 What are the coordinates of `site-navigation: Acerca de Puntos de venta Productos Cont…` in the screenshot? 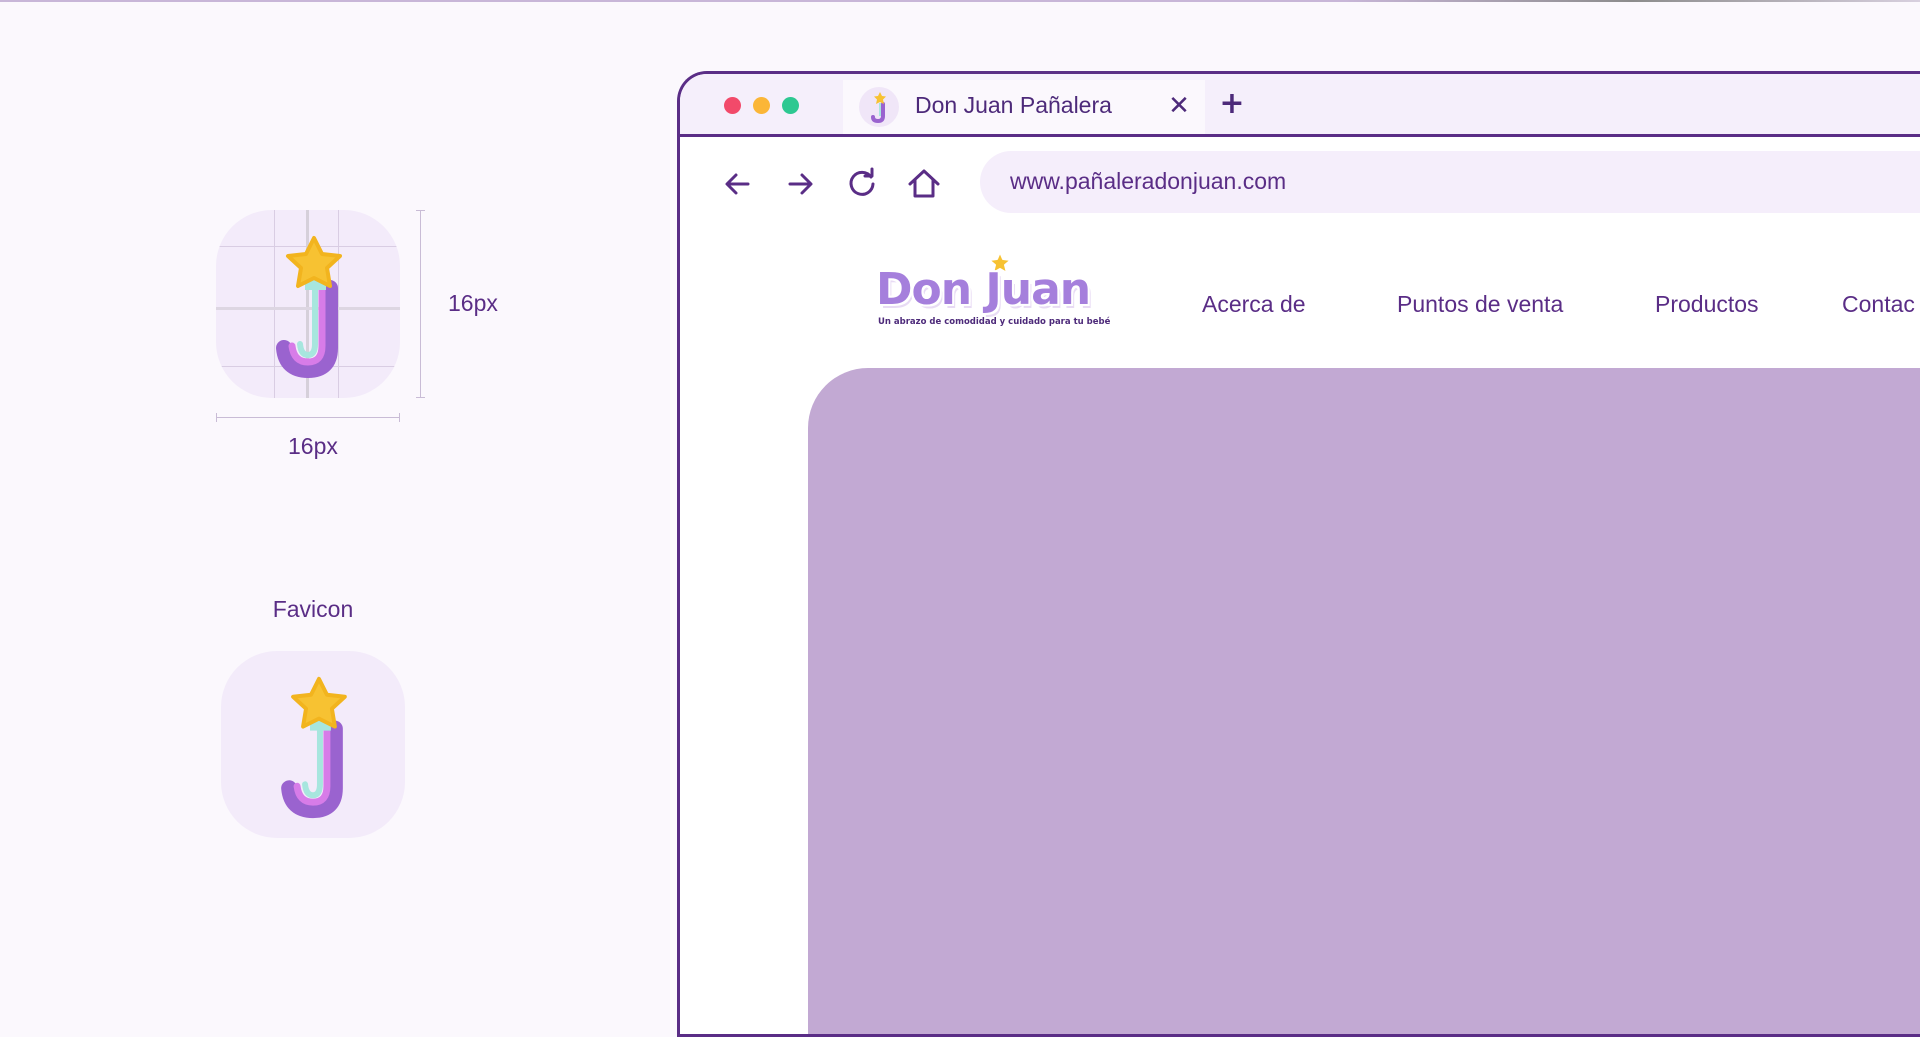 It's located at (1300, 311).